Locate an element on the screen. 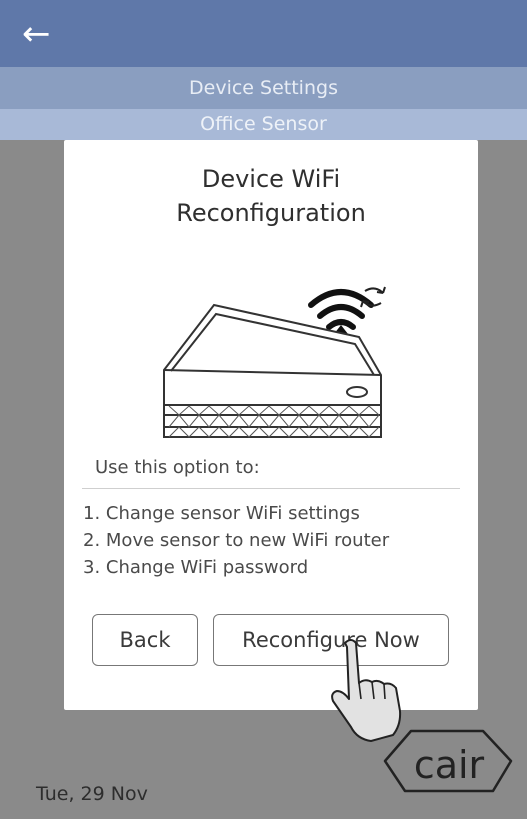  dialog-title: Device WiFi Reconfiguration is located at coordinates (271, 196).